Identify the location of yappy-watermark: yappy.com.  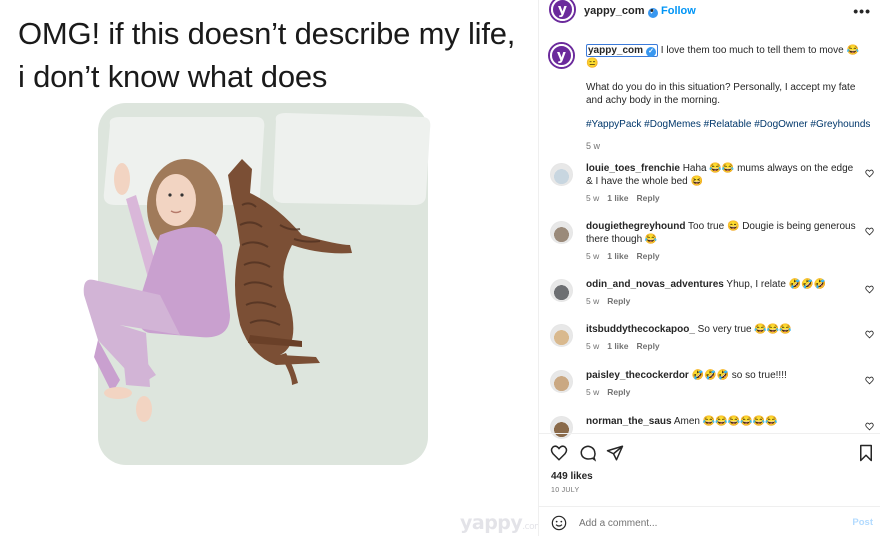
(499, 523).